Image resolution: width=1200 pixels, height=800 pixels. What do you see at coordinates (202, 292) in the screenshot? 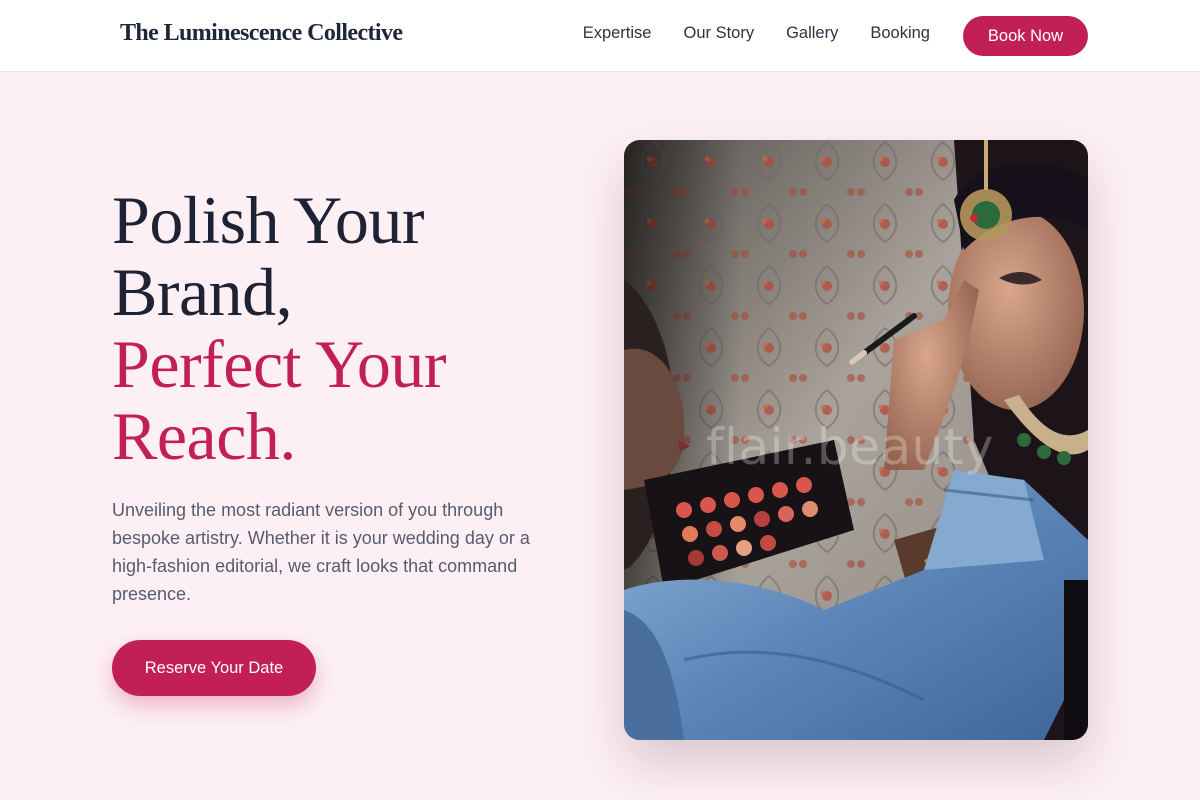
I see `headline-line-2: Brand,` at bounding box center [202, 292].